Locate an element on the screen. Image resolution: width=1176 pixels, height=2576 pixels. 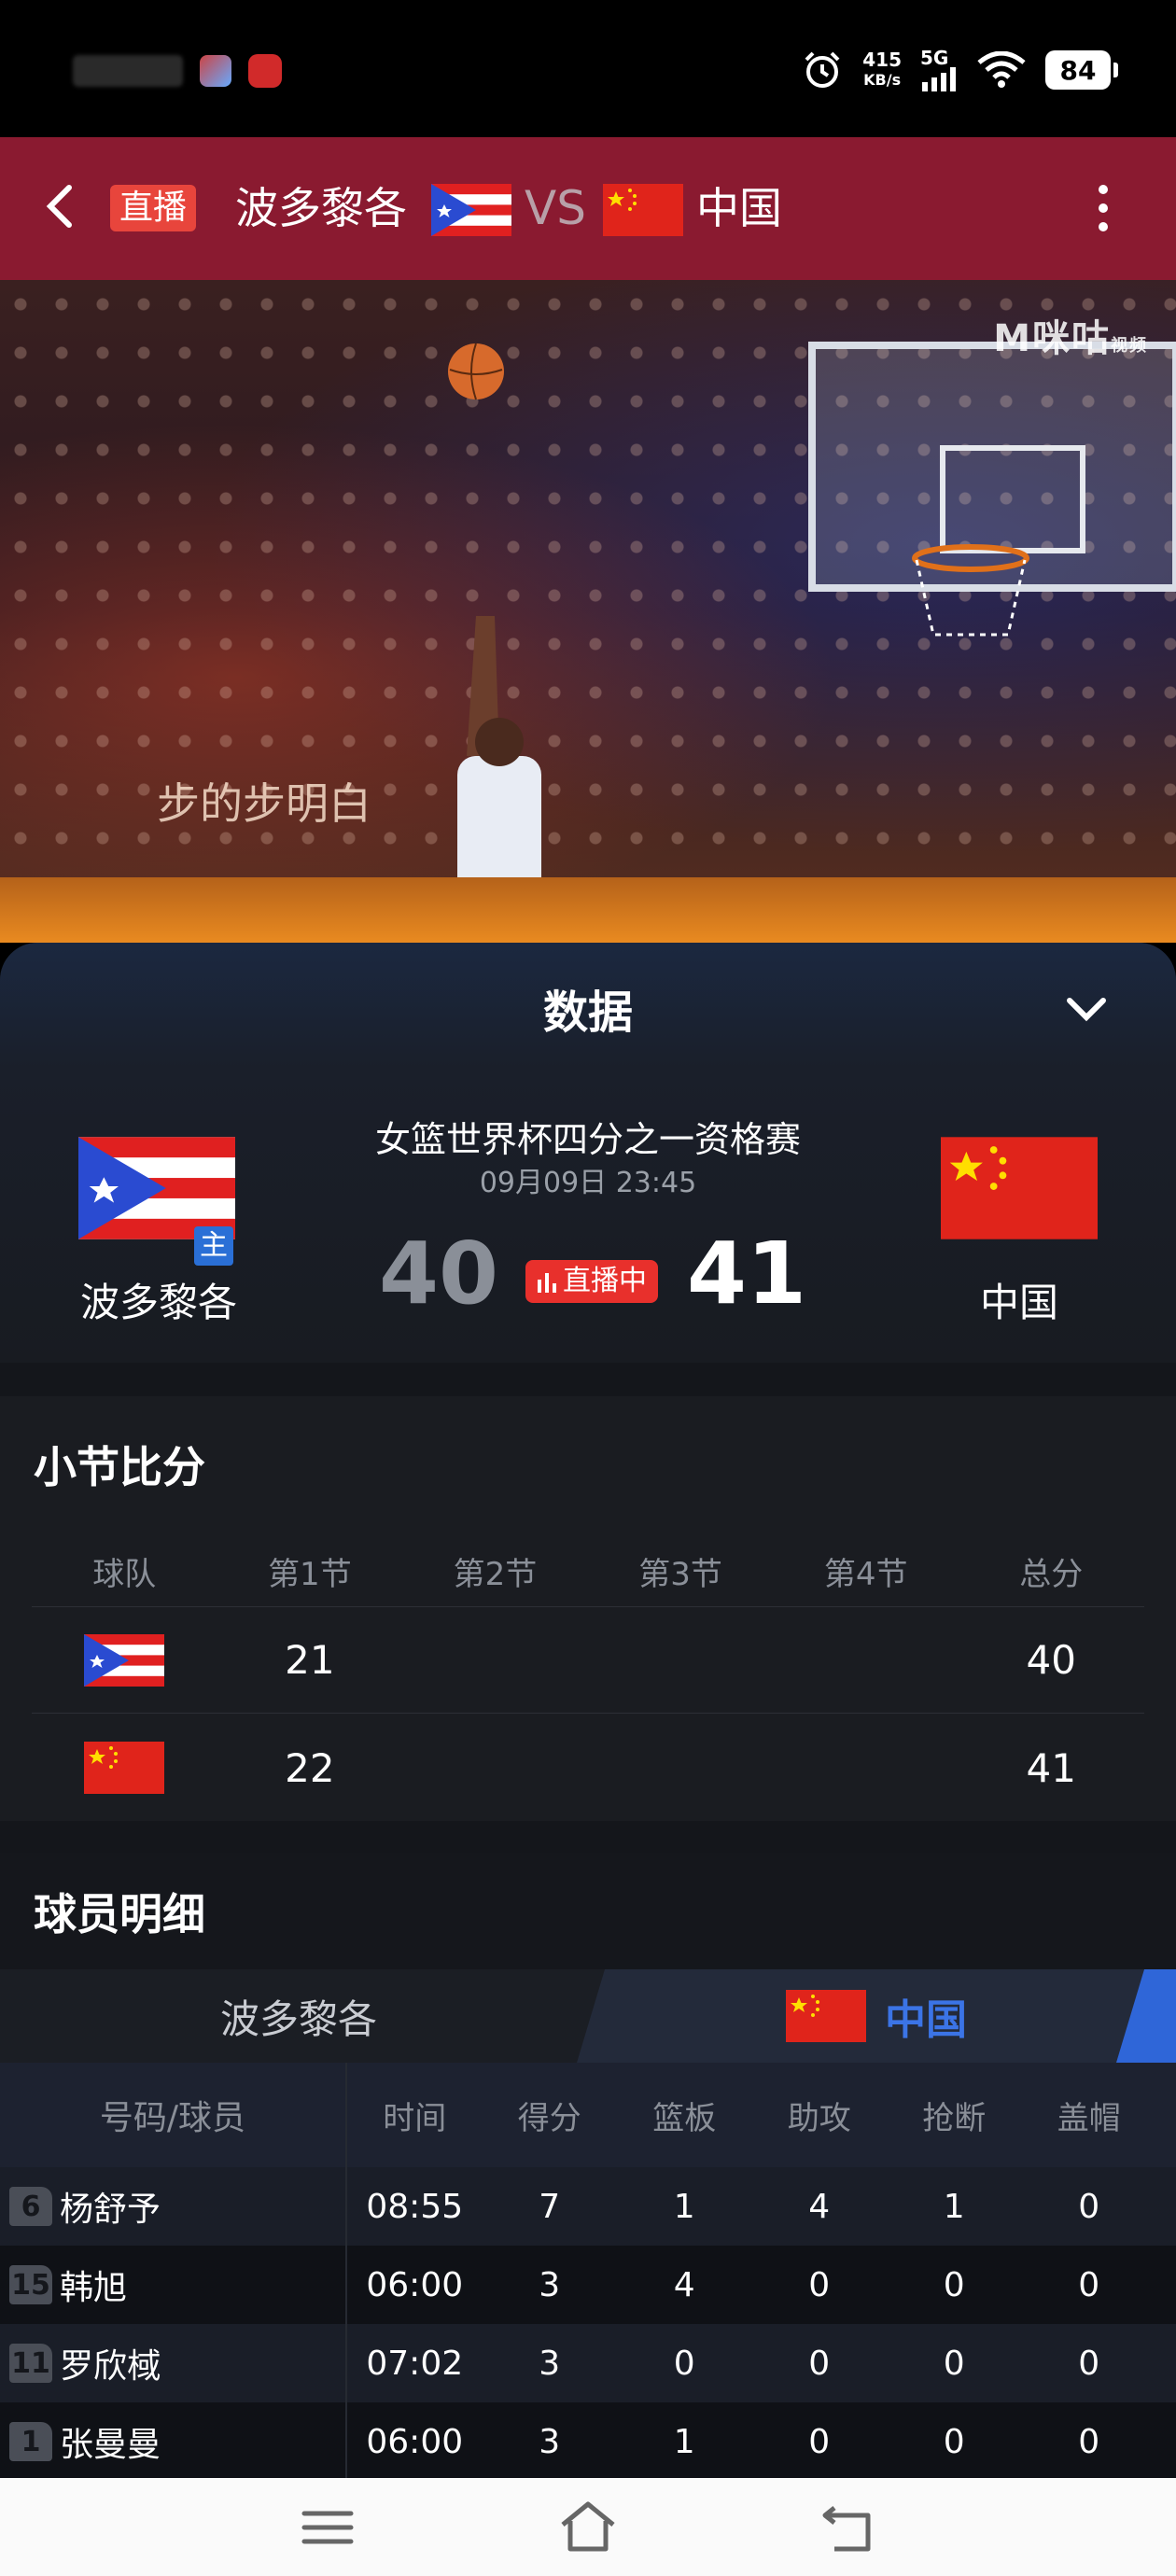
menu-icon is located at coordinates (327, 2527).